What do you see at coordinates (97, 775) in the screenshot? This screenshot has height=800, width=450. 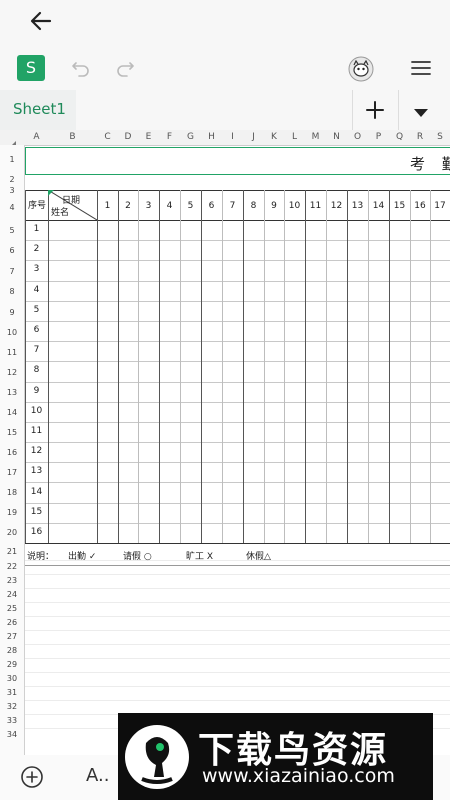 I see `font-format-button: A..` at bounding box center [97, 775].